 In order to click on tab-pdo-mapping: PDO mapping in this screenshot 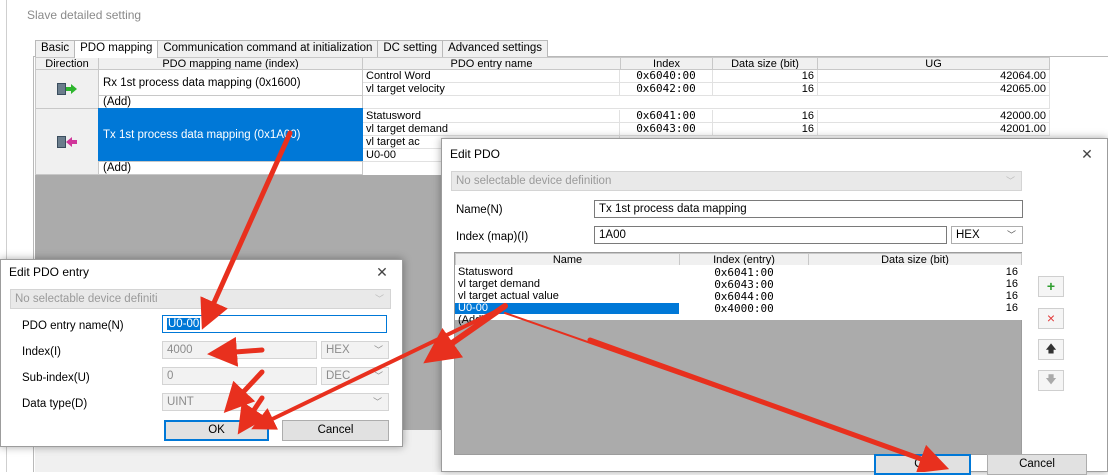, I will do `click(116, 49)`.